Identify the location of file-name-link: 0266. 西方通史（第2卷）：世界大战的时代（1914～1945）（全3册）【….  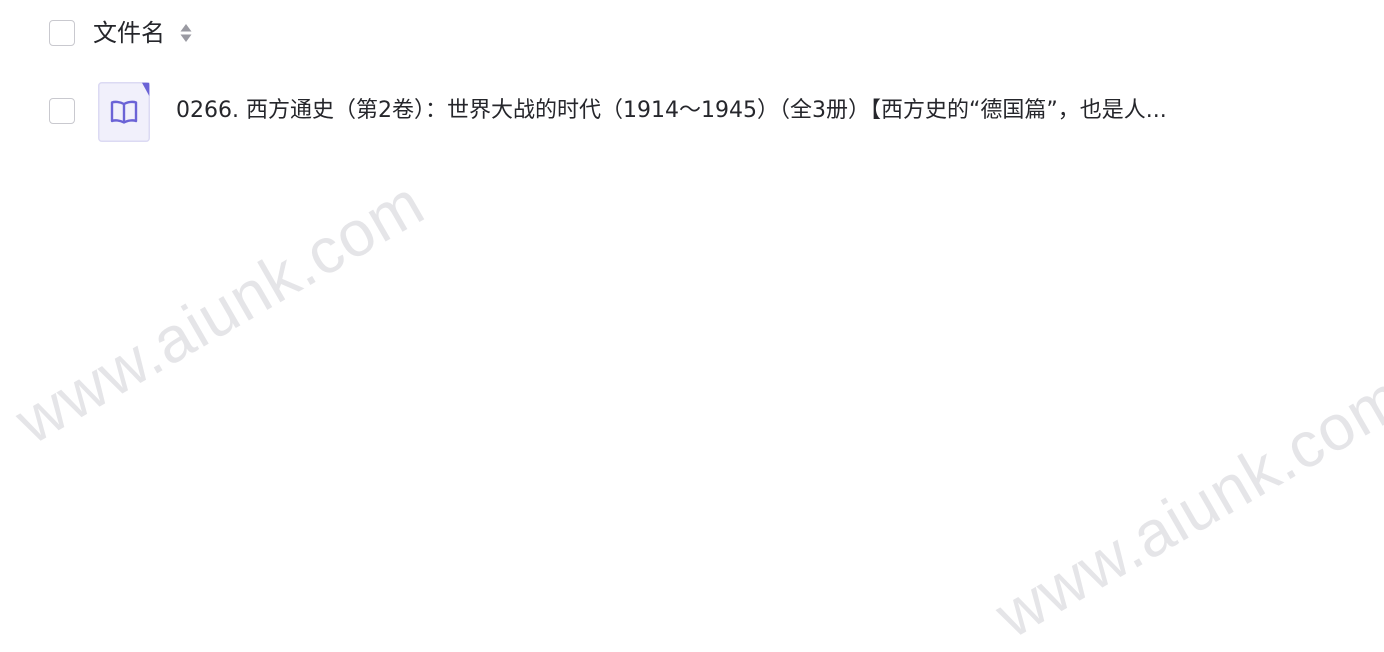
(706, 111).